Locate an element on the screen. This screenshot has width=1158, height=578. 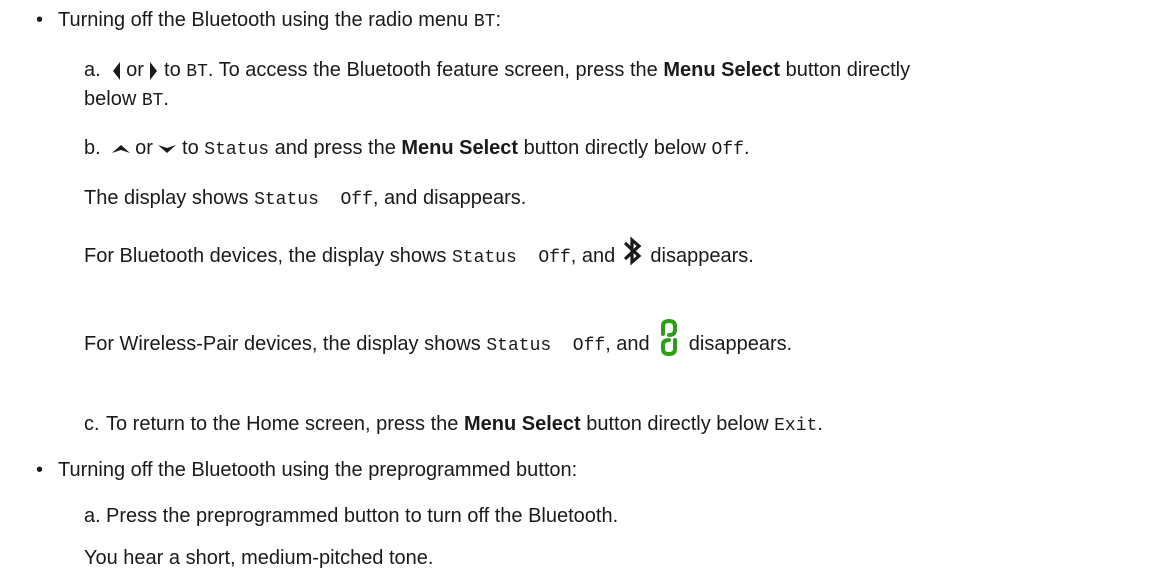
code-status: Status is located at coordinates (237, 150).